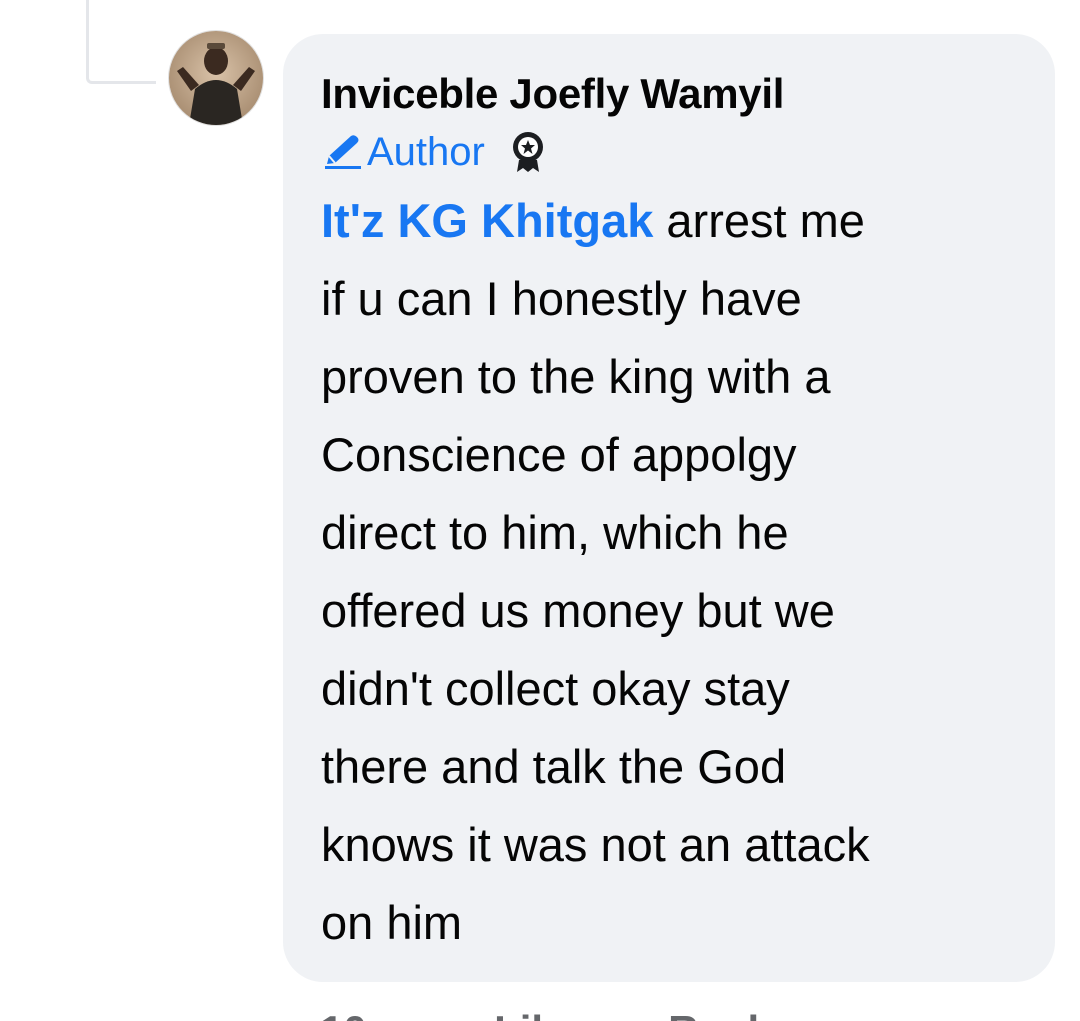 The image size is (1080, 1021). What do you see at coordinates (426, 152) in the screenshot?
I see `author-badge-label: Author` at bounding box center [426, 152].